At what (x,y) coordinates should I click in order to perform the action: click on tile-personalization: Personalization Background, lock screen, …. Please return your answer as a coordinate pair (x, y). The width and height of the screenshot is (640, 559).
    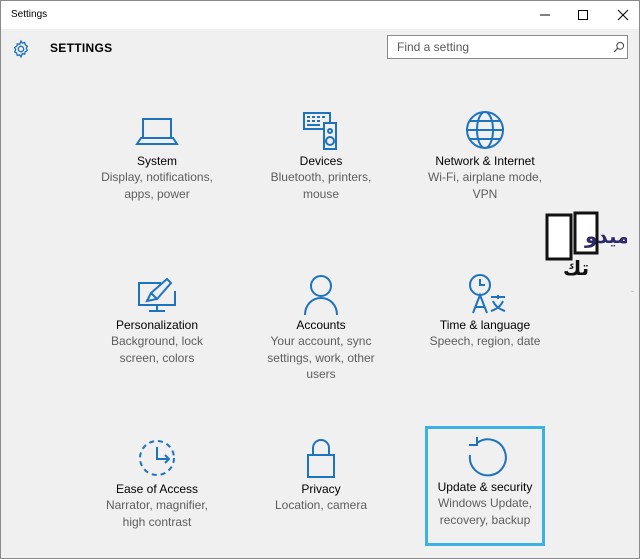
    Looking at the image, I should click on (157, 324).